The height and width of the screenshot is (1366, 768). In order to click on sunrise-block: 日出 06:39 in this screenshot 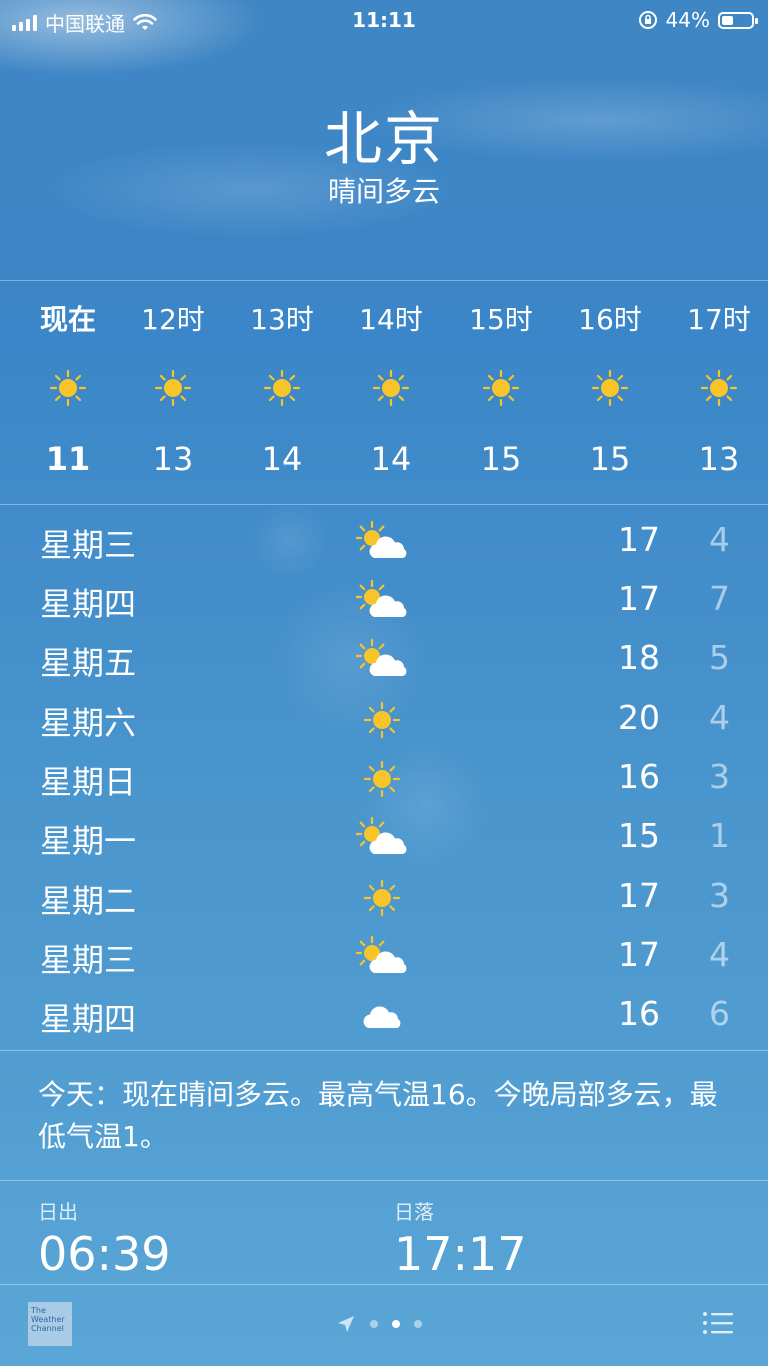, I will do `click(104, 1238)`.